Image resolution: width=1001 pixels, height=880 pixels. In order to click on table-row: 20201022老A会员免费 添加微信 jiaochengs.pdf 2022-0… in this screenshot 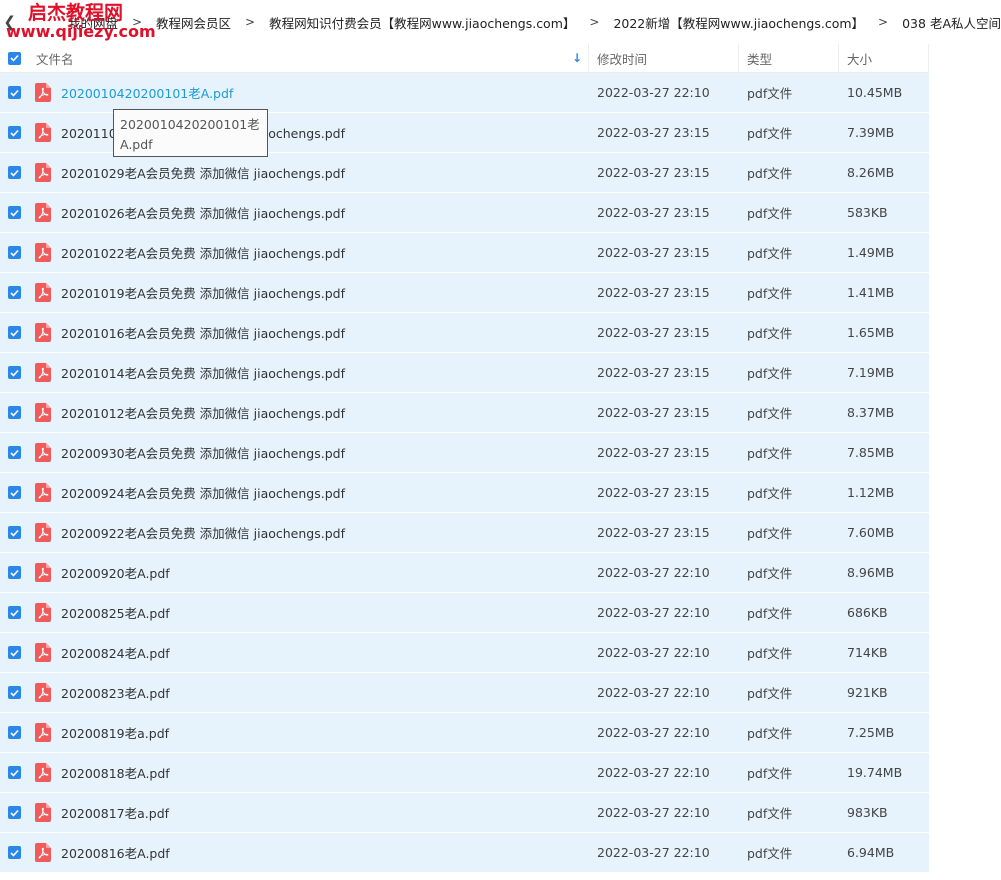, I will do `click(464, 253)`.